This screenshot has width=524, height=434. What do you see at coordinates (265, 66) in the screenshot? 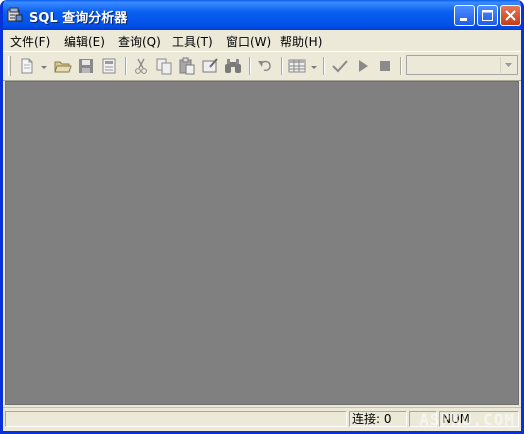
I see `undo-icon` at bounding box center [265, 66].